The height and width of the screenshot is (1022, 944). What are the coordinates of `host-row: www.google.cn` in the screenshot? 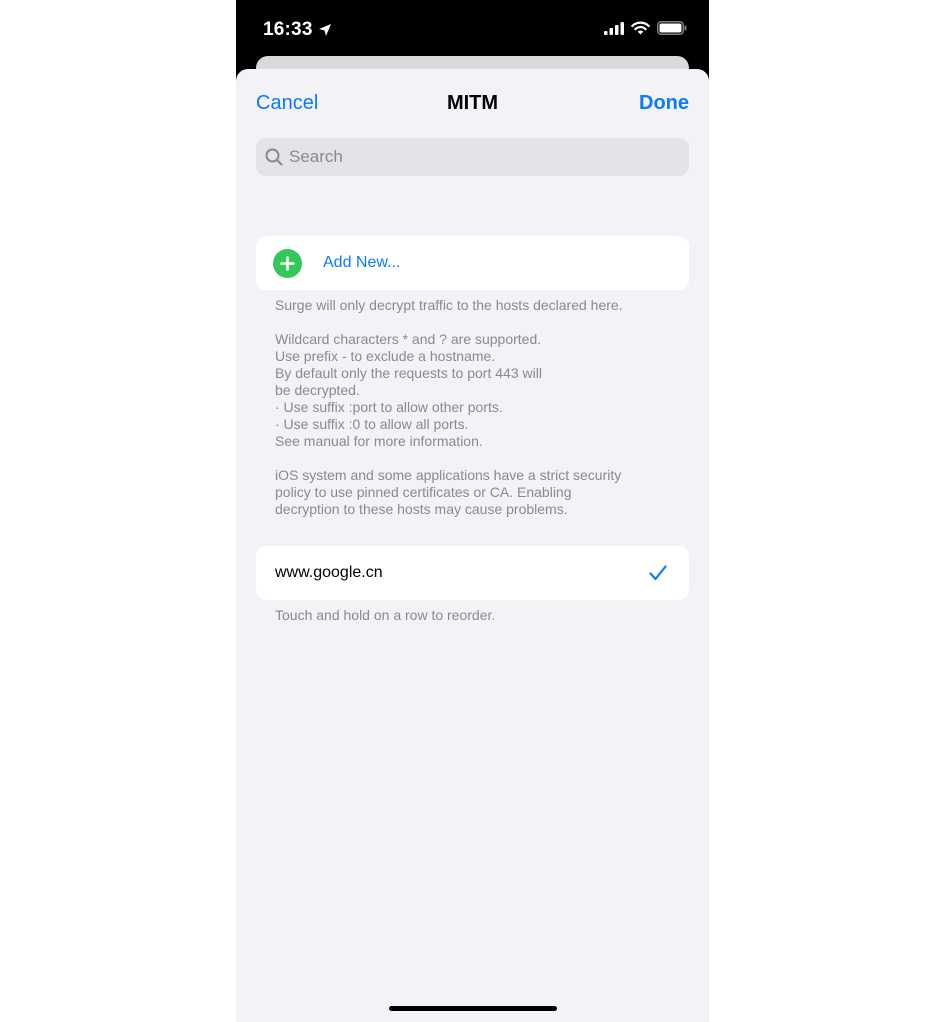 It's located at (472, 573).